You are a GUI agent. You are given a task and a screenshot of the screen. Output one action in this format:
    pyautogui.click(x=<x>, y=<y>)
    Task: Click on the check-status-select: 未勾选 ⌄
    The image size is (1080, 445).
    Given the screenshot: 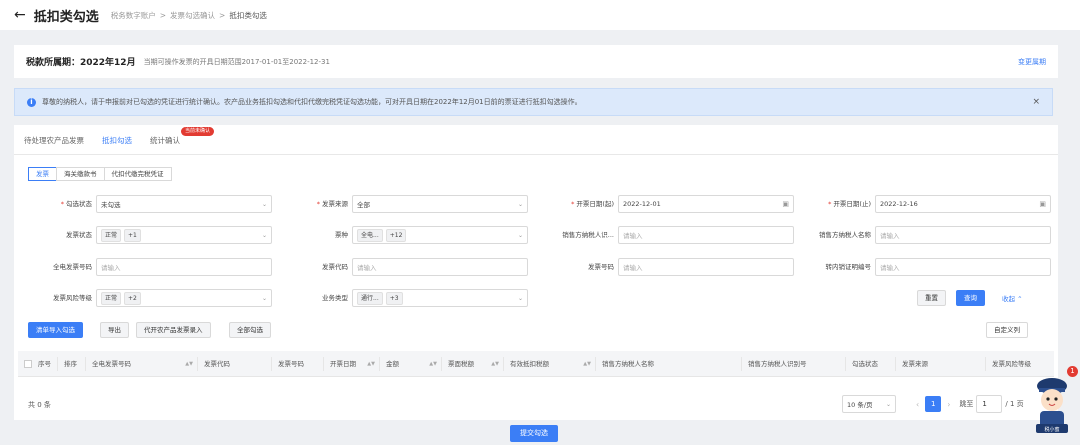 What is the action you would take?
    pyautogui.click(x=184, y=204)
    